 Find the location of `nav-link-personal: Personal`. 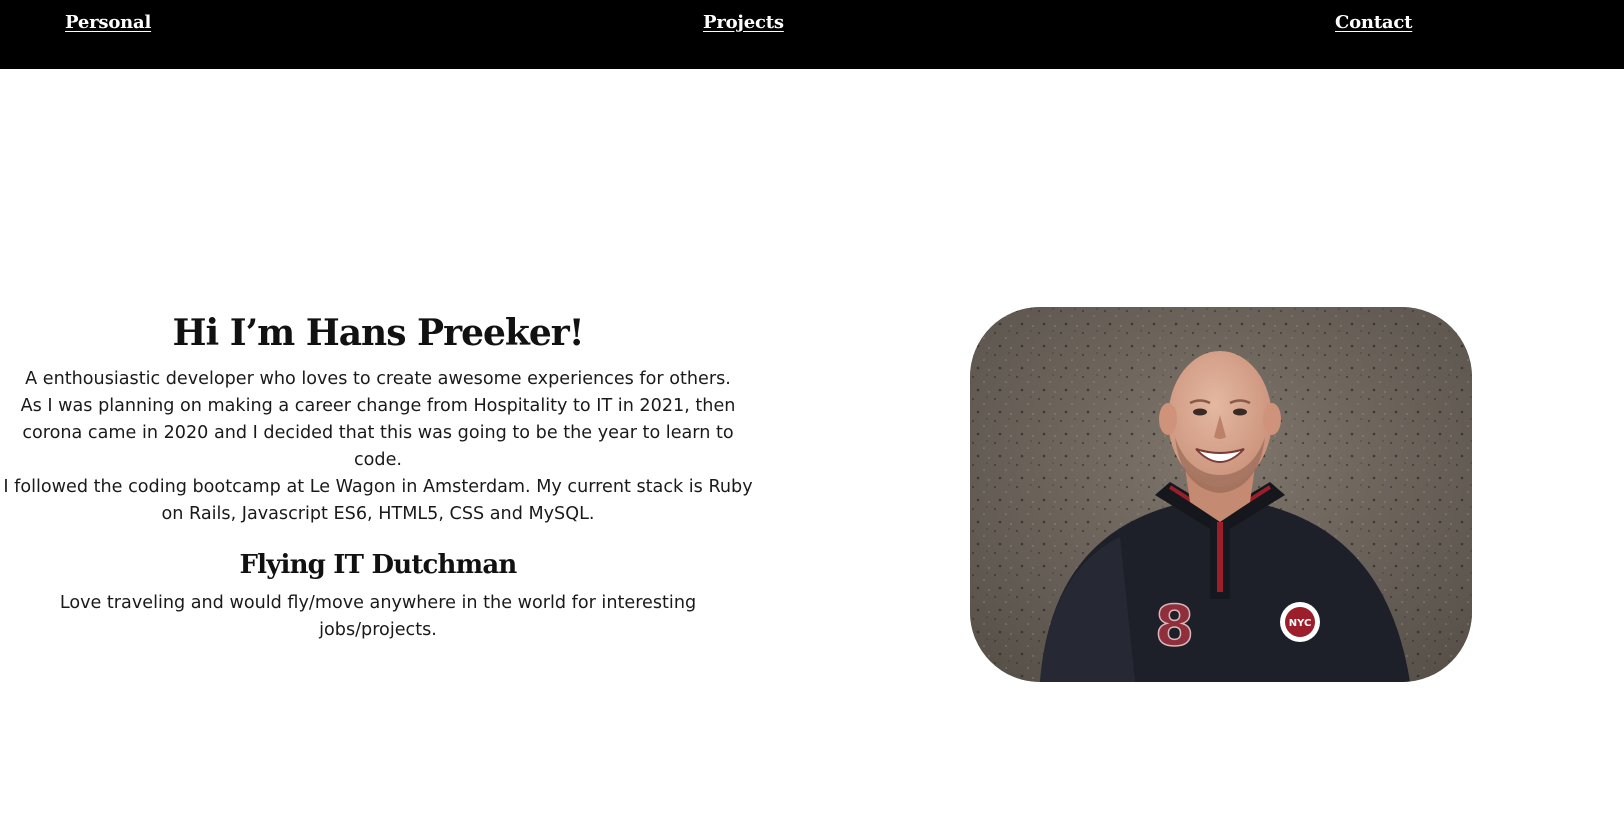

nav-link-personal: Personal is located at coordinates (108, 22).